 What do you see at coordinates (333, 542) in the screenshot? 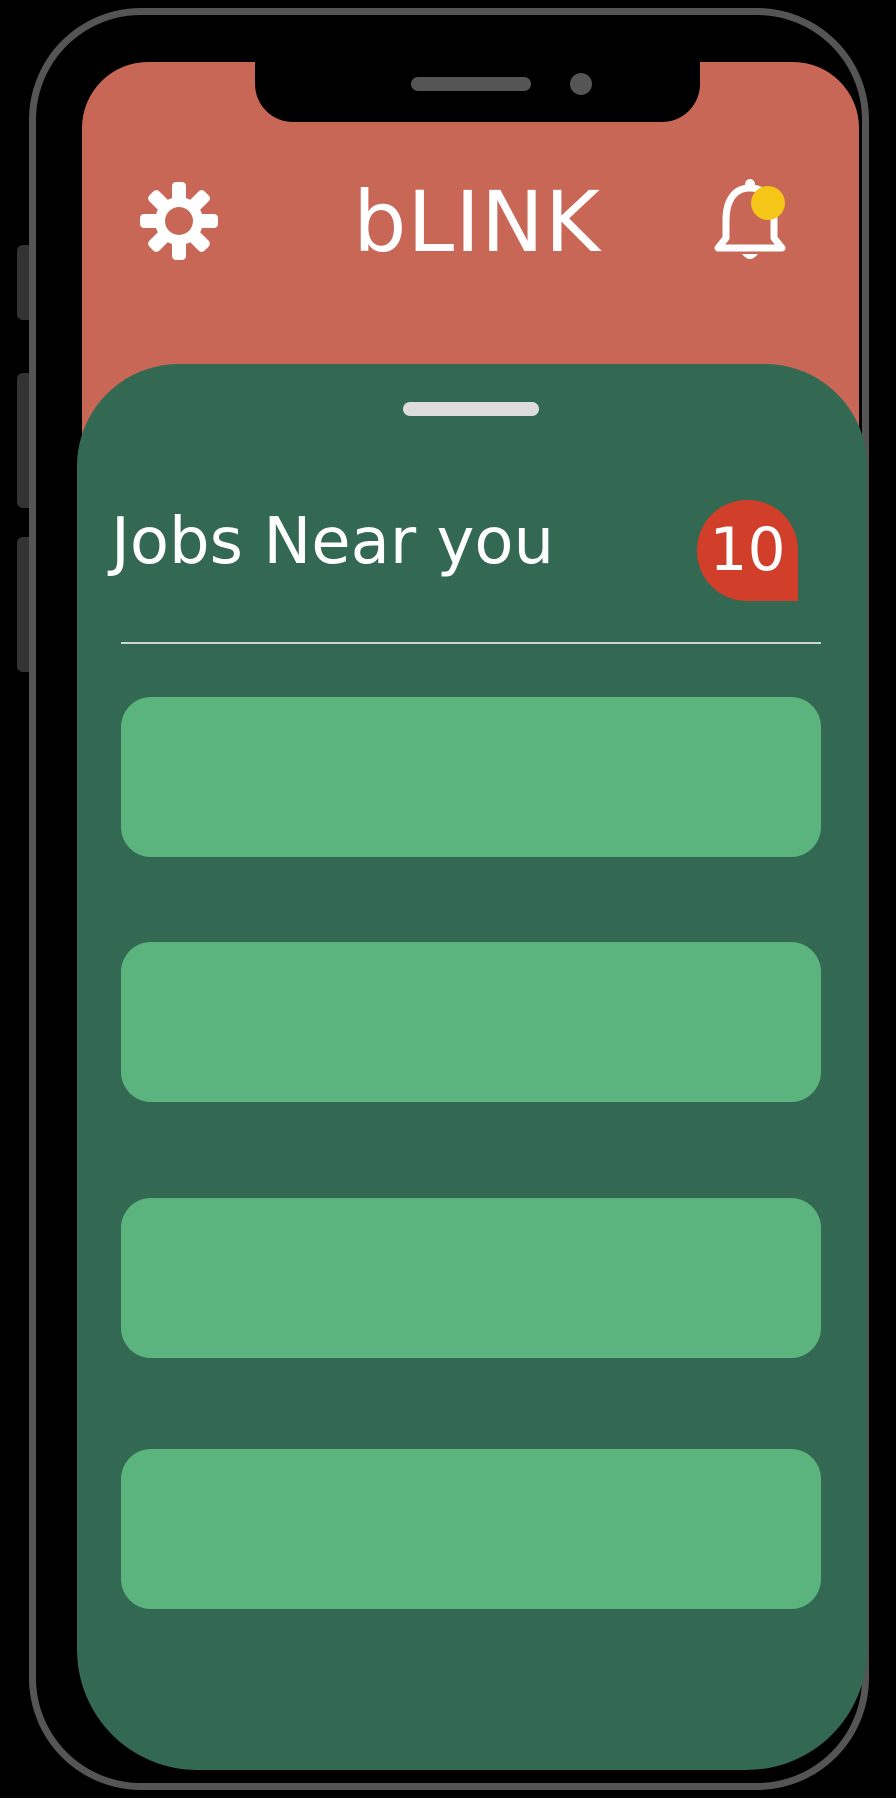
I see `jobs-section-title: Jobs Near you` at bounding box center [333, 542].